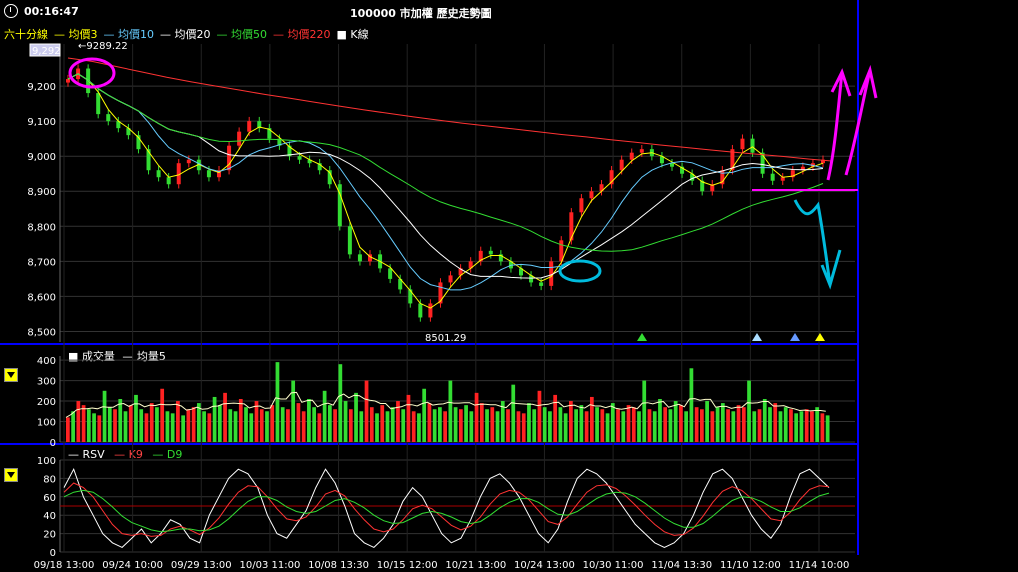 Image resolution: width=1018 pixels, height=572 pixels. I want to click on annotation-circle-cyan, so click(580, 271).